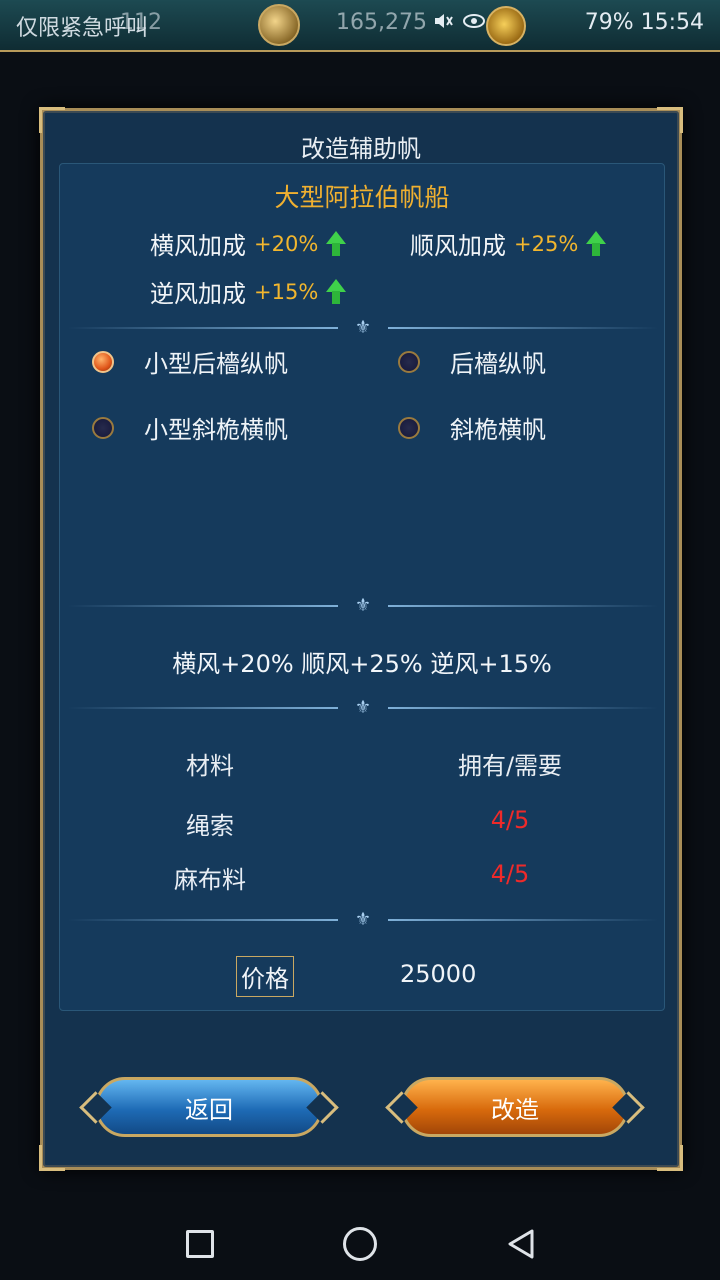  I want to click on bonus-value: +25%, so click(546, 243).